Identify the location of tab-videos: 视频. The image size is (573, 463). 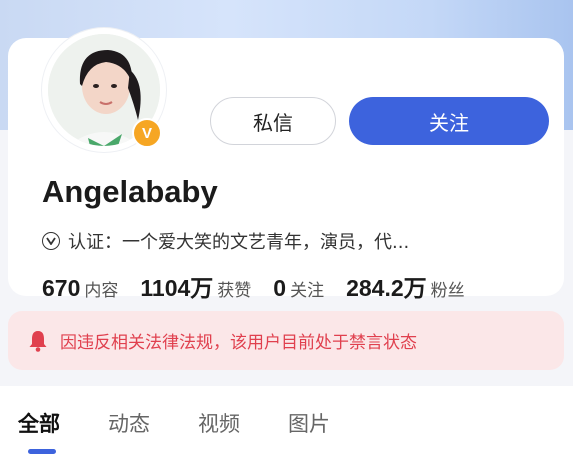
(219, 423).